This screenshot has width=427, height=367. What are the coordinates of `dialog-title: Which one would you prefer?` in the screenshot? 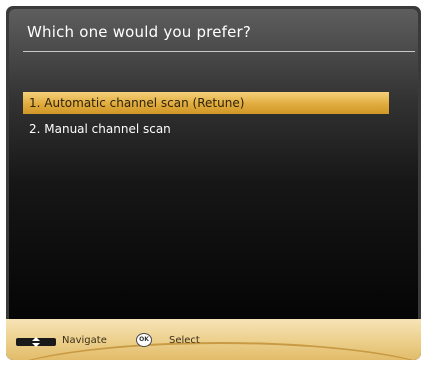 It's located at (139, 32).